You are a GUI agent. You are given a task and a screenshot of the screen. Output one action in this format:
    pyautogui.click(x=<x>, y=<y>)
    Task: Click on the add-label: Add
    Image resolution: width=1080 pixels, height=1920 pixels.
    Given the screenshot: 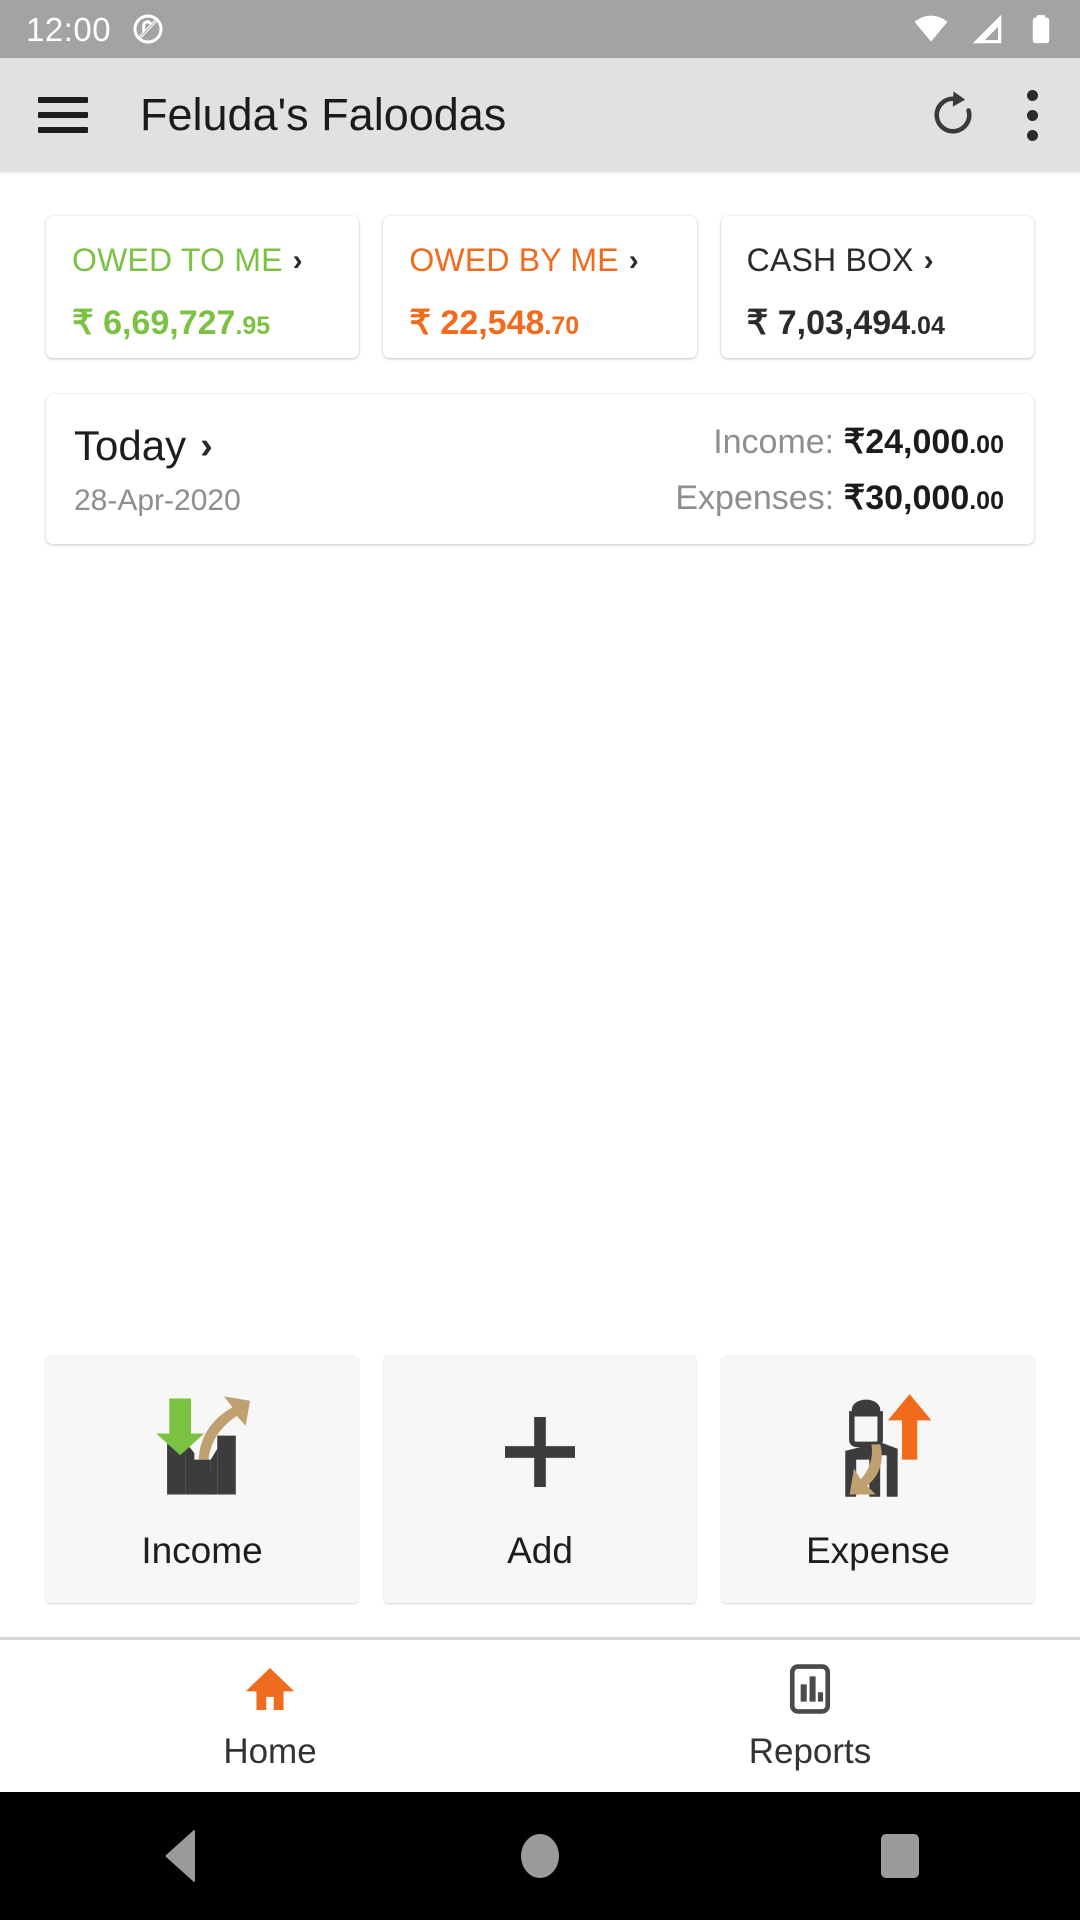 What is the action you would take?
    pyautogui.click(x=540, y=1550)
    